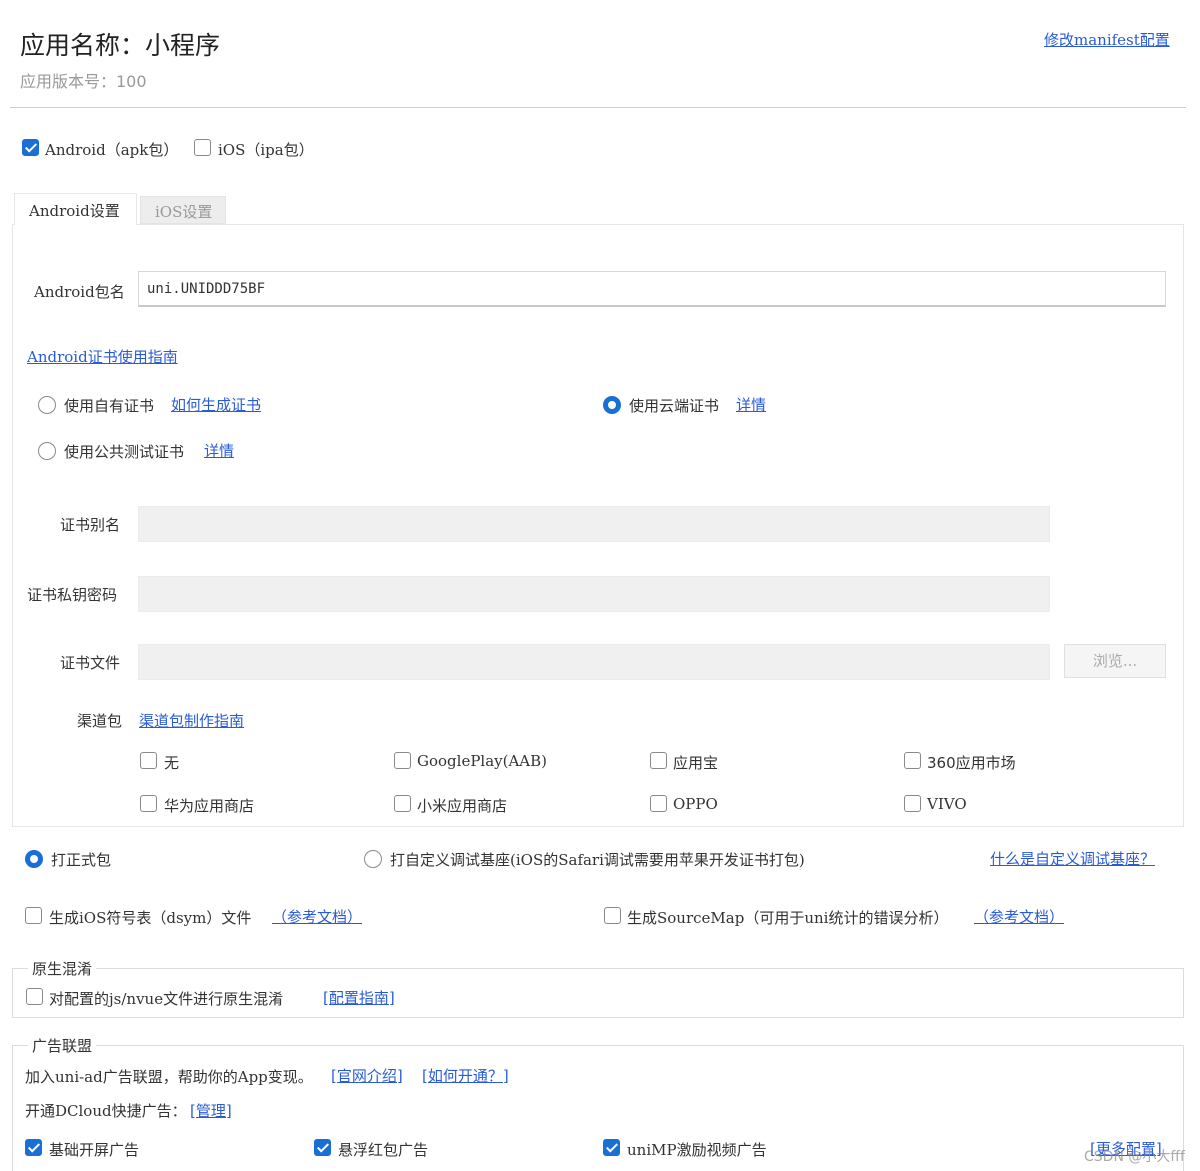  What do you see at coordinates (211, 1110) in the screenshot?
I see `dcloud-ads-manage-link: [管理]` at bounding box center [211, 1110].